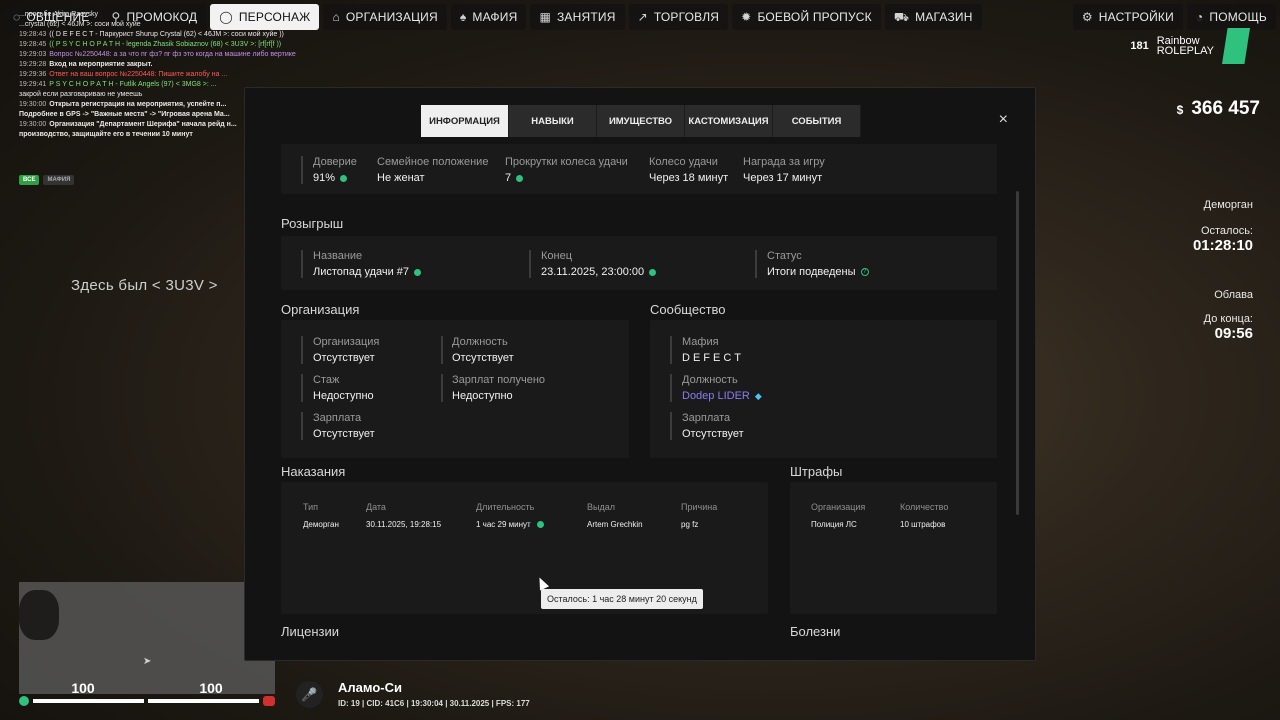 This screenshot has width=1280, height=720. Describe the element at coordinates (1136, 17) in the screenshot. I see `nav-tab-label: НАСТРОЙКИ` at that location.